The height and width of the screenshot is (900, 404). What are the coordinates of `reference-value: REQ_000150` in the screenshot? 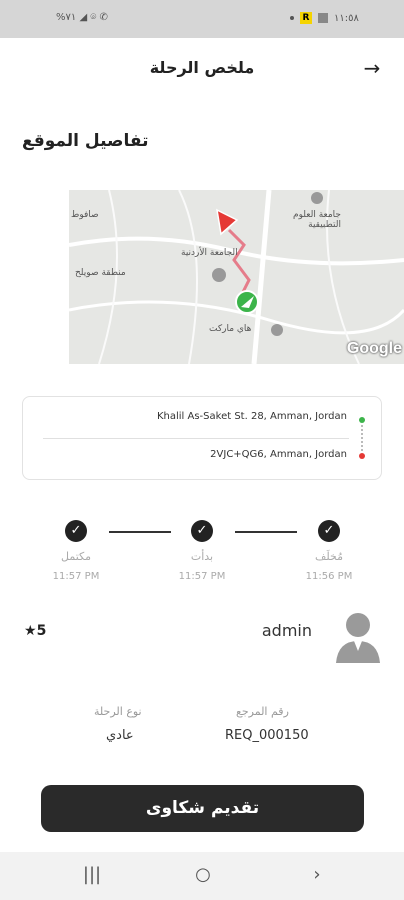 It's located at (267, 735).